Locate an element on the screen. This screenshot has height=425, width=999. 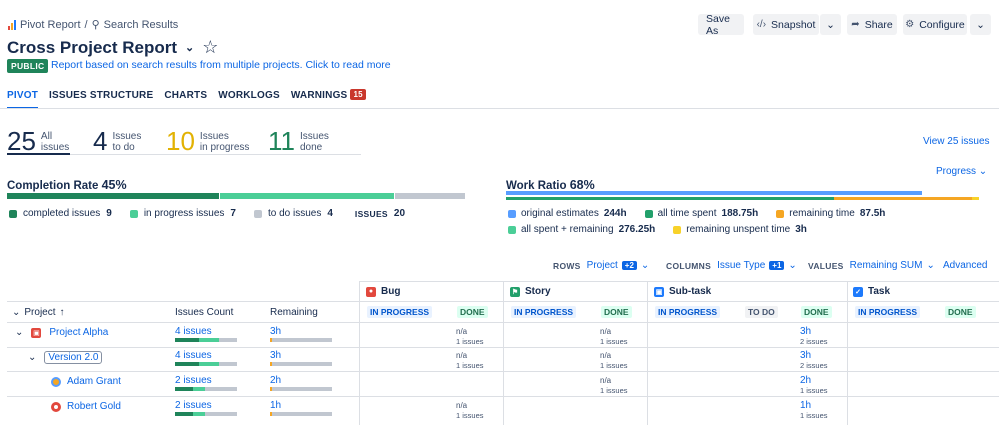
legend-inprogress-label: in progress issues is located at coordinates (184, 213).